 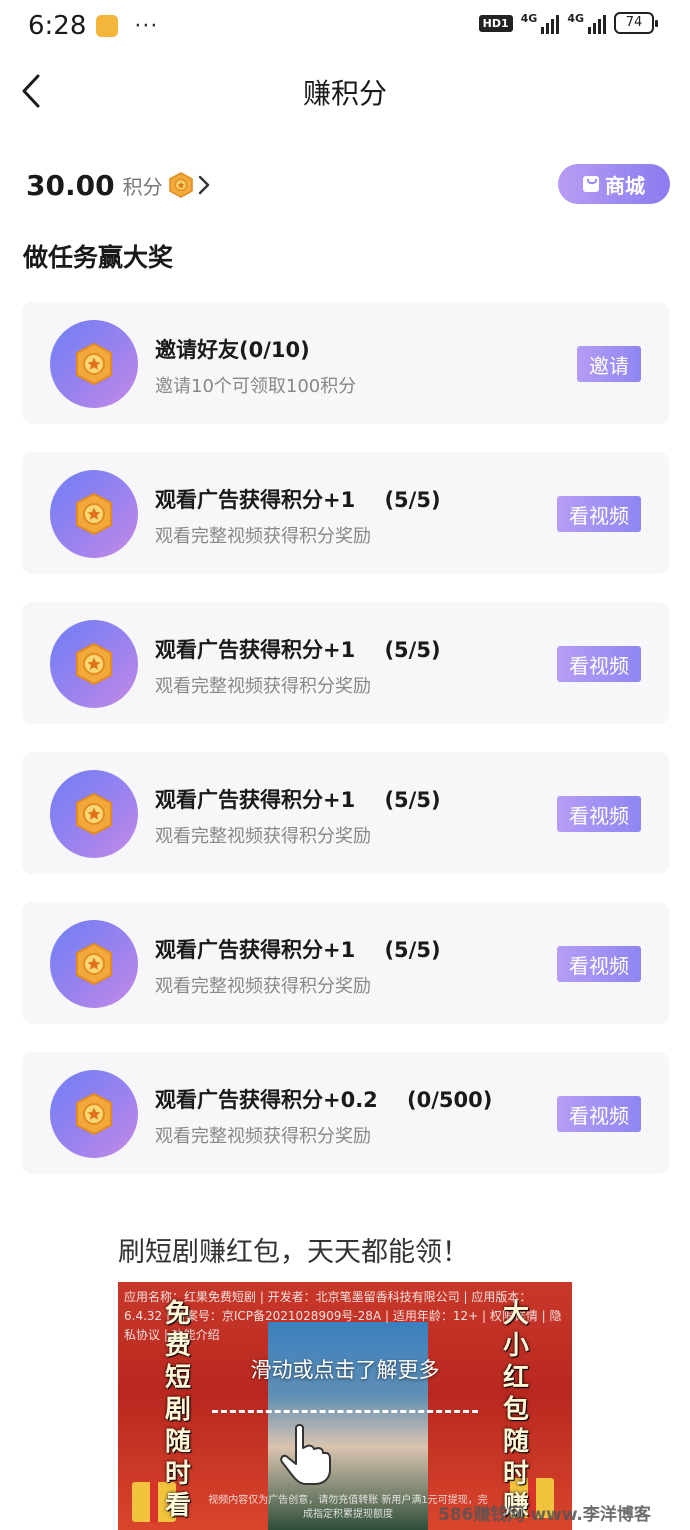 What do you see at coordinates (345, 1113) in the screenshot?
I see `task-card-watch-ad: 观看广告获得积分+0.2 (0/500) 观看完整视频获得积分奖励 看视频` at bounding box center [345, 1113].